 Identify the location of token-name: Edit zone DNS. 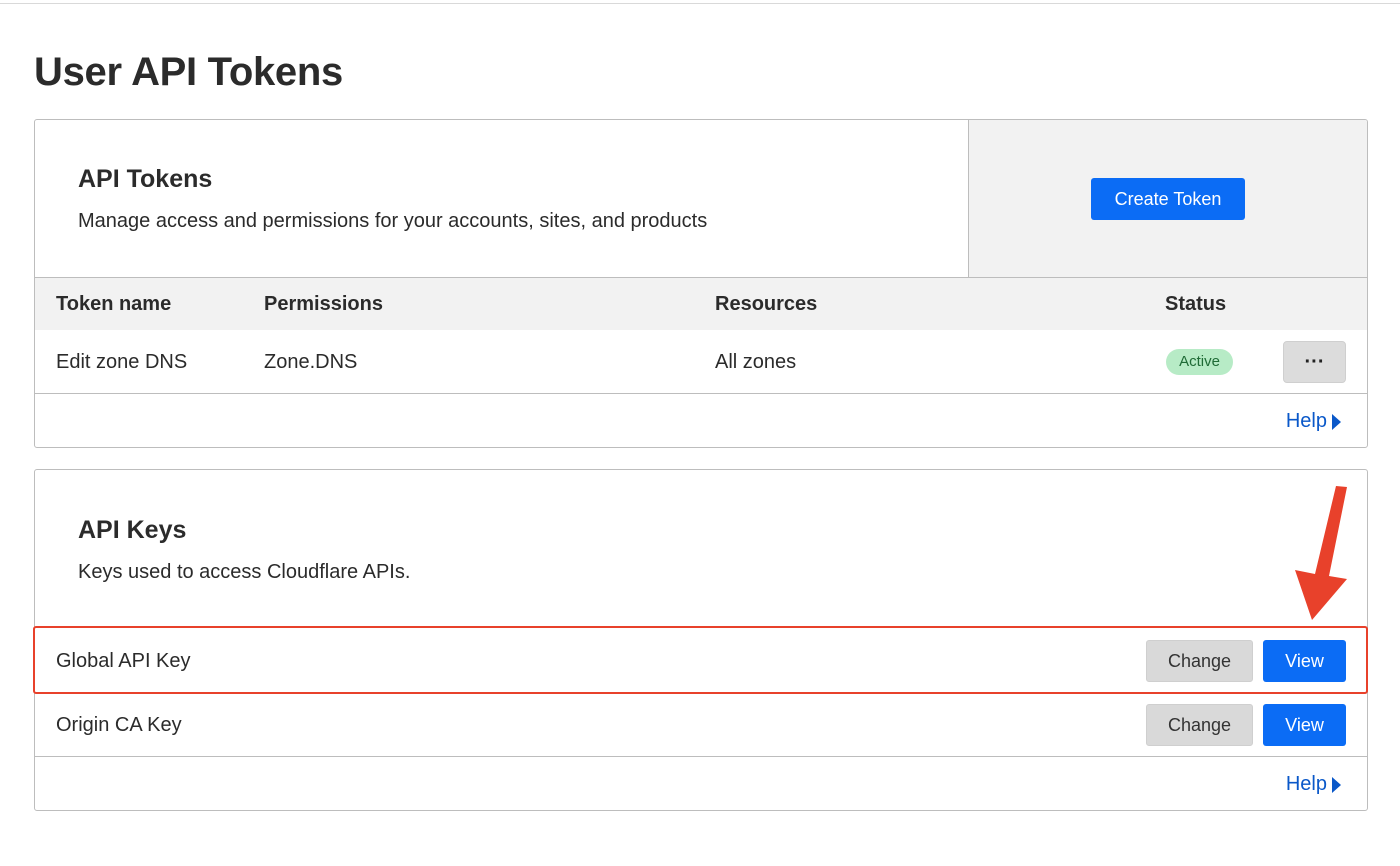
(122, 362).